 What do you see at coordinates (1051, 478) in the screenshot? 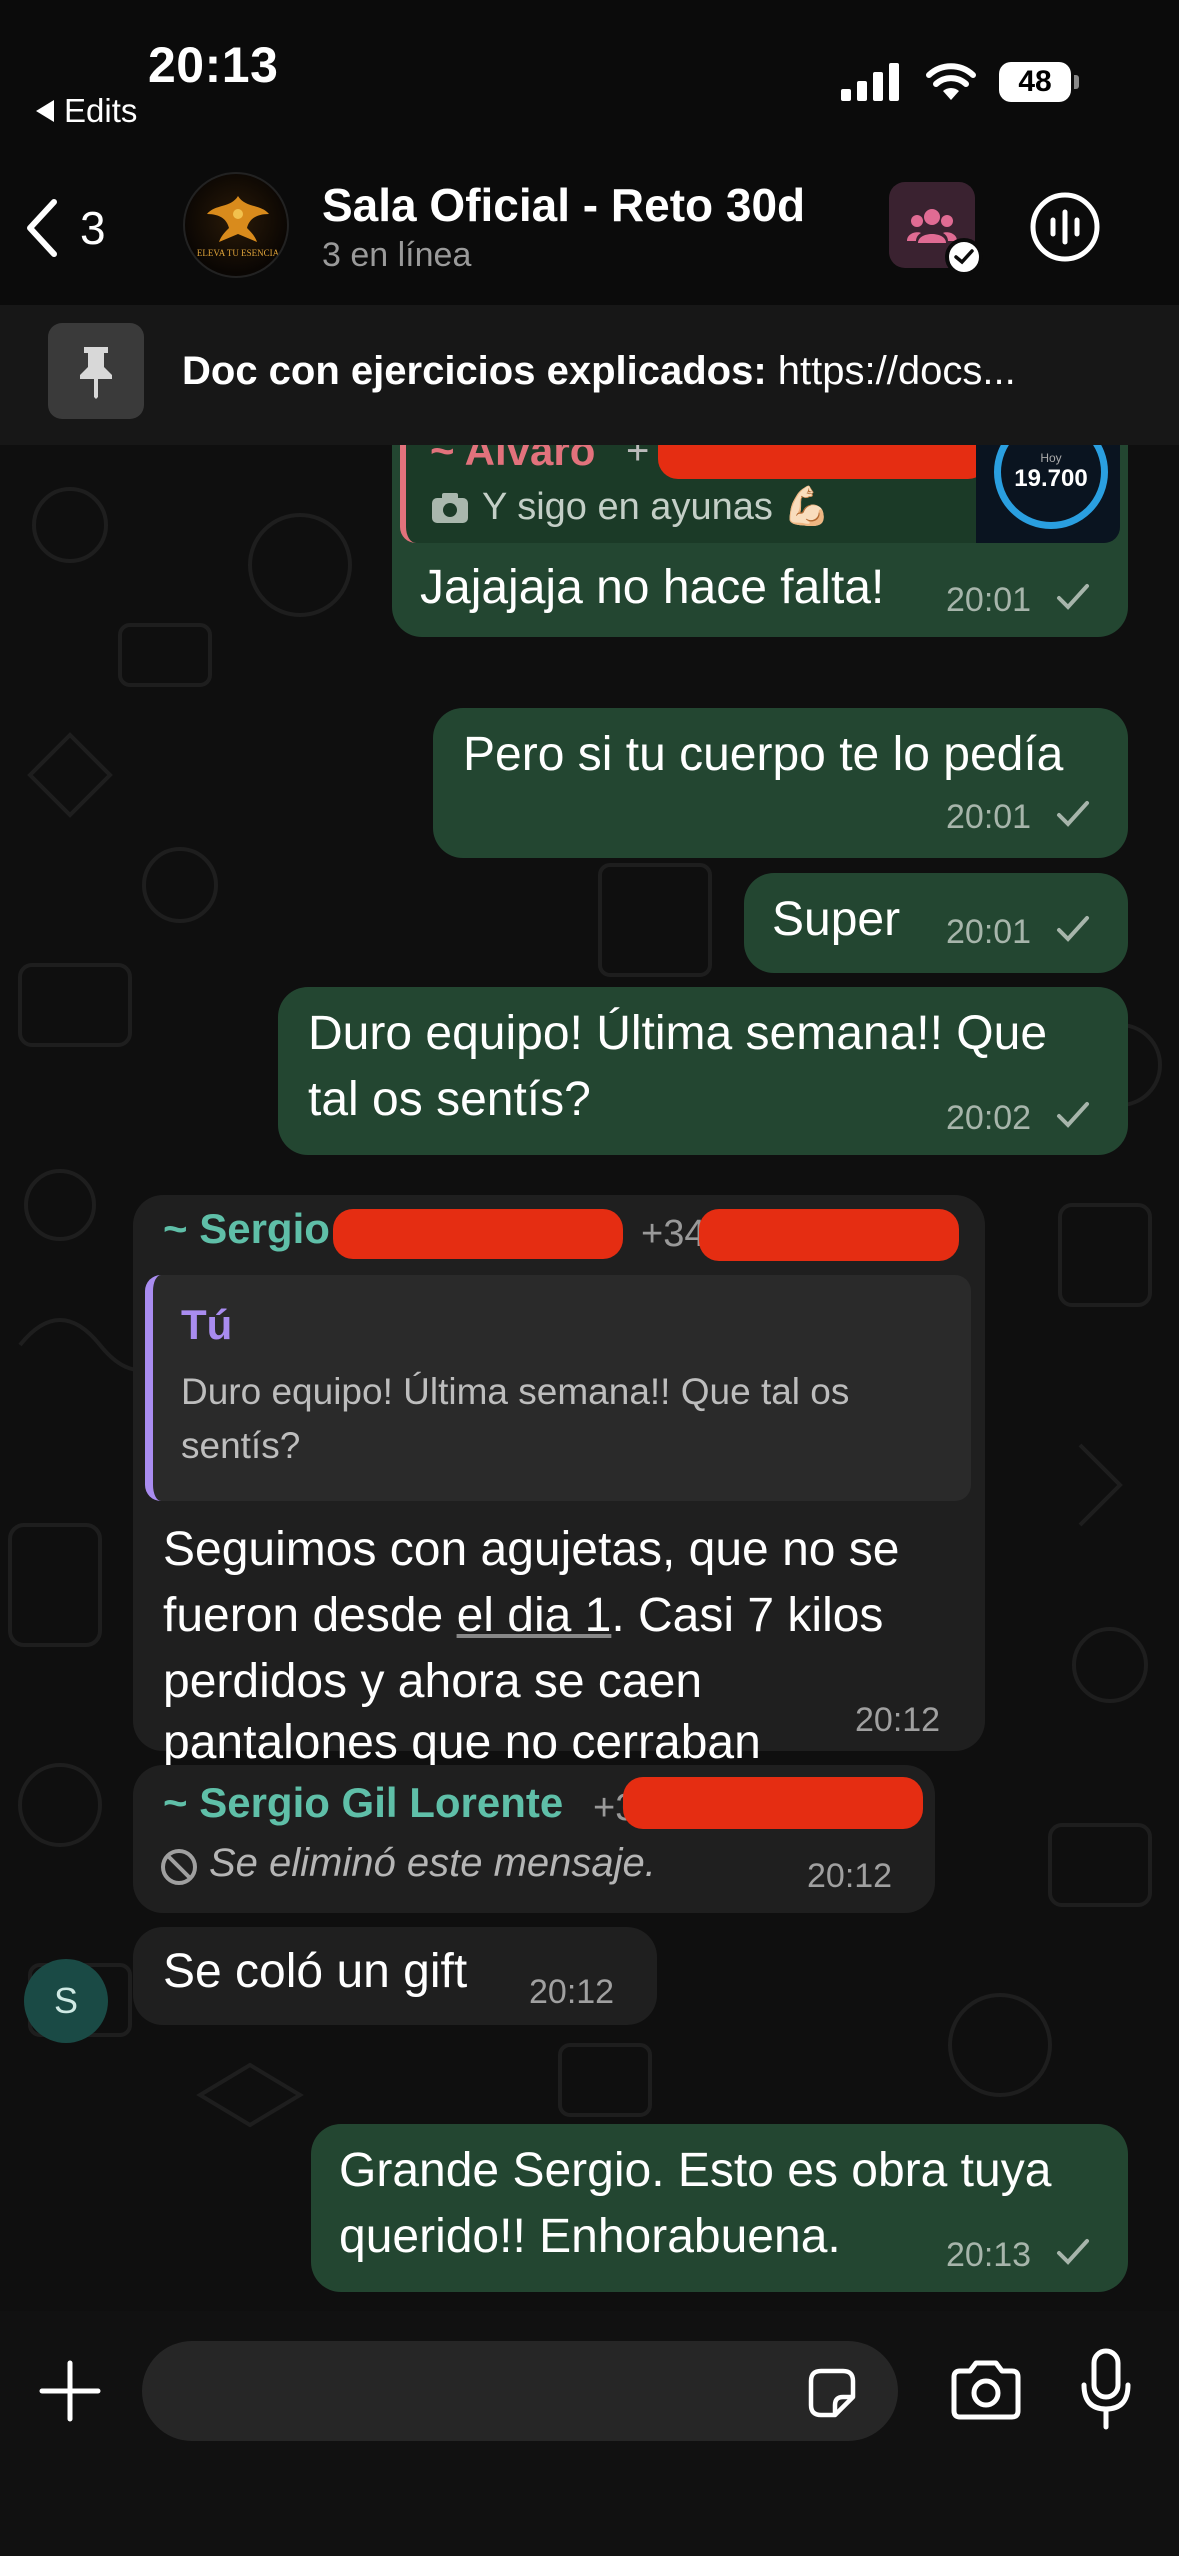
I see `thumb-value: 19.700` at bounding box center [1051, 478].